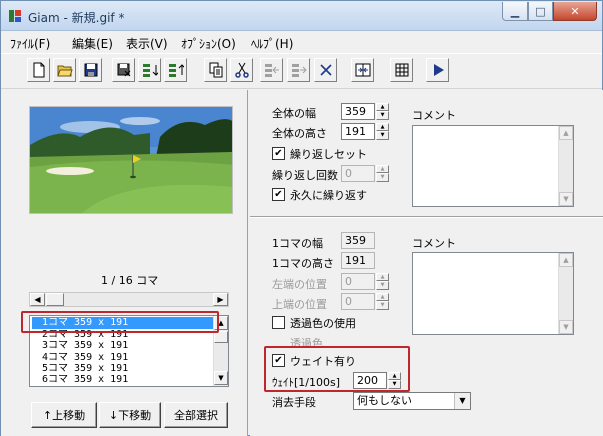  What do you see at coordinates (196, 415) in the screenshot?
I see `select-all-button: 全部選択` at bounding box center [196, 415].